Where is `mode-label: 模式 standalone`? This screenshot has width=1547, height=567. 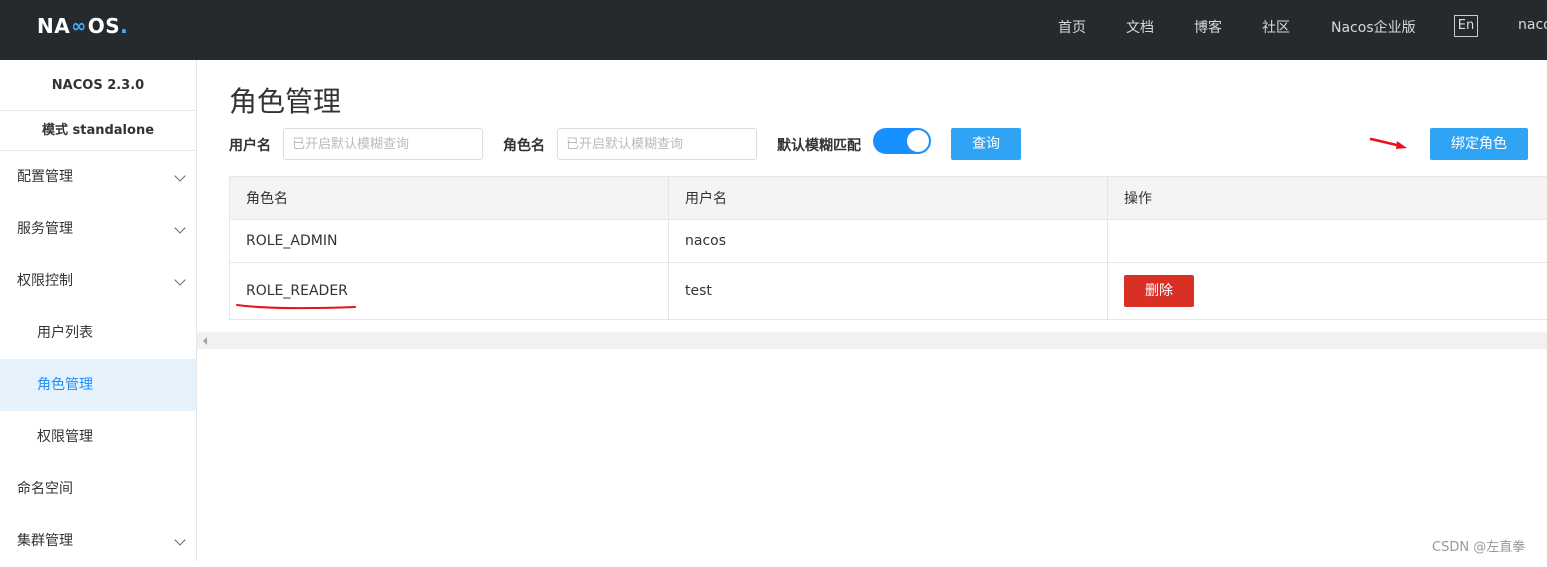
mode-label: 模式 standalone is located at coordinates (98, 131).